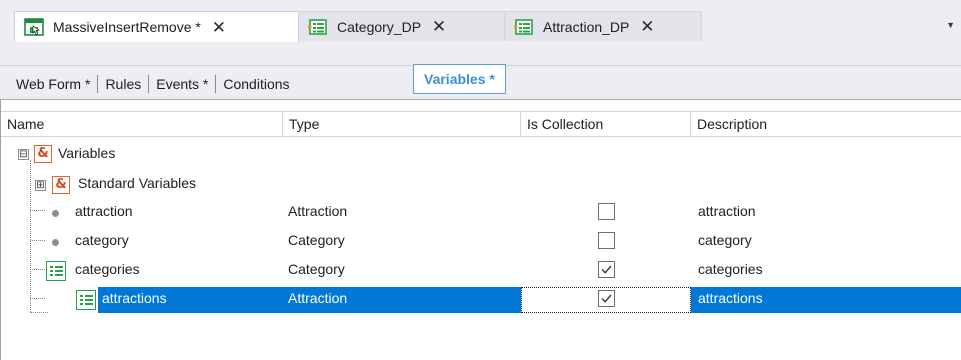  Describe the element at coordinates (53, 84) in the screenshot. I see `tab-web-form: Web Form *` at that location.